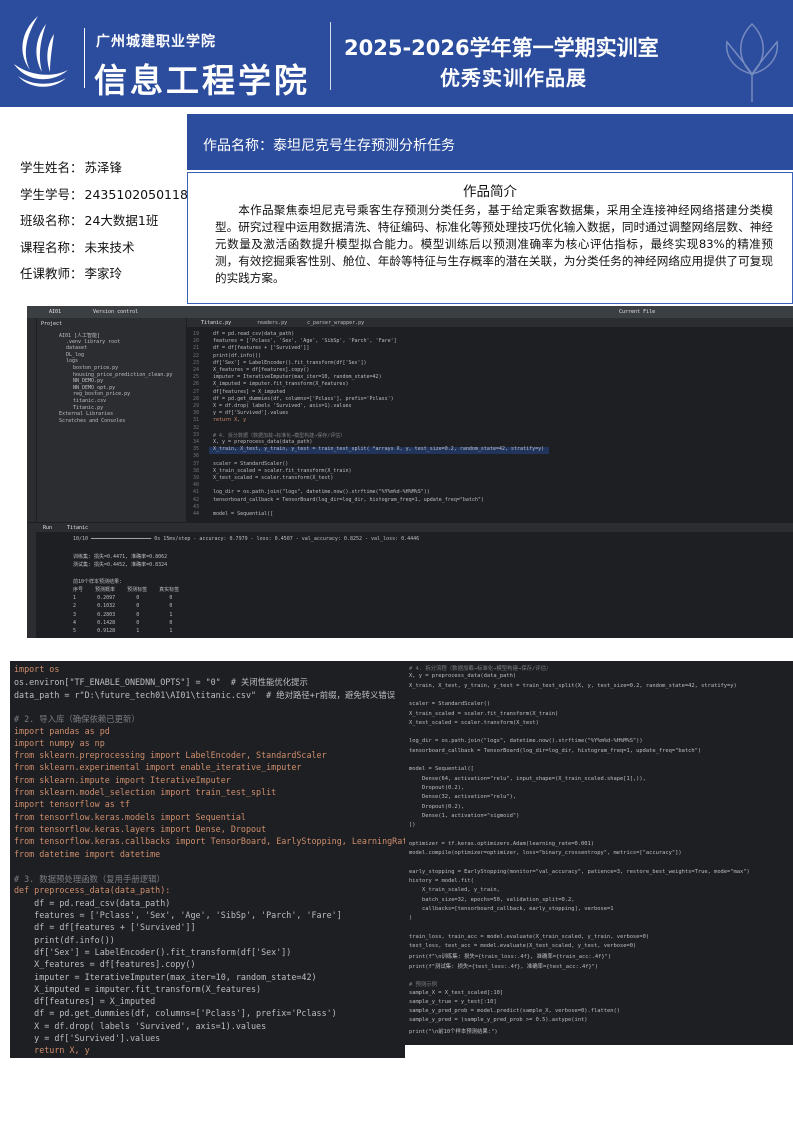 This screenshot has width=793, height=1122. Describe the element at coordinates (463, 676) in the screenshot. I see `code-line: X, y = preprocess_data(data_path)` at that location.